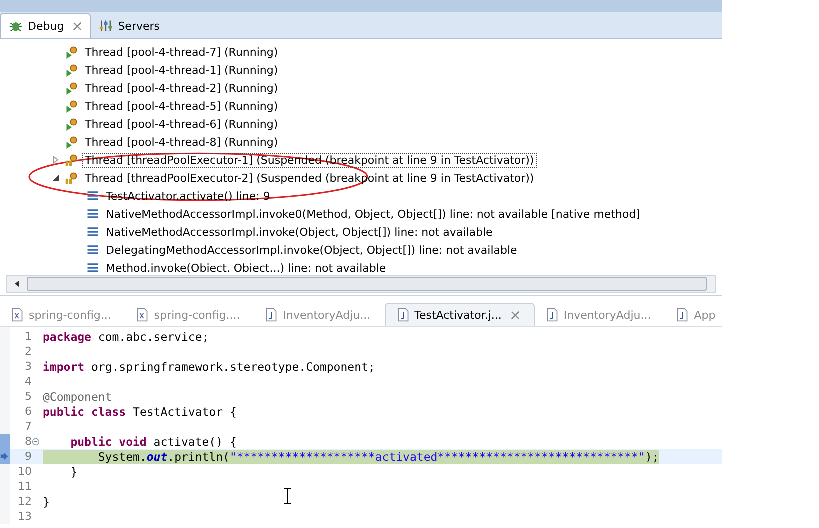  What do you see at coordinates (24, 501) in the screenshot?
I see `line-number: 12` at bounding box center [24, 501].